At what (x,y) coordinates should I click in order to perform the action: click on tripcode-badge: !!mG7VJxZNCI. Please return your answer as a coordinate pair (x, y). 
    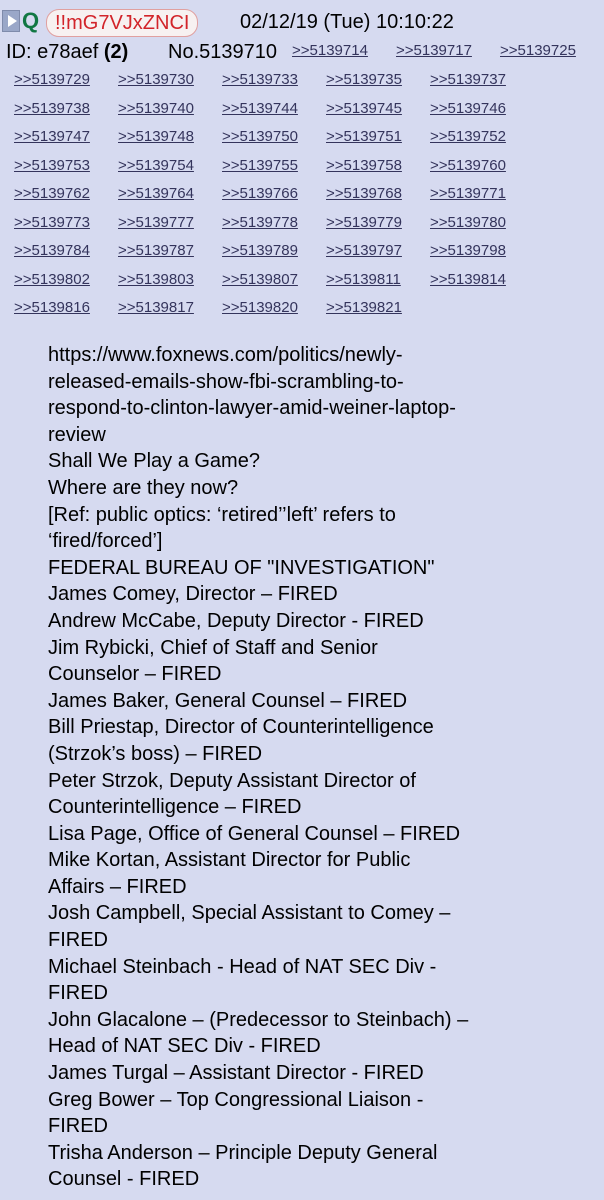
    Looking at the image, I should click on (122, 23).